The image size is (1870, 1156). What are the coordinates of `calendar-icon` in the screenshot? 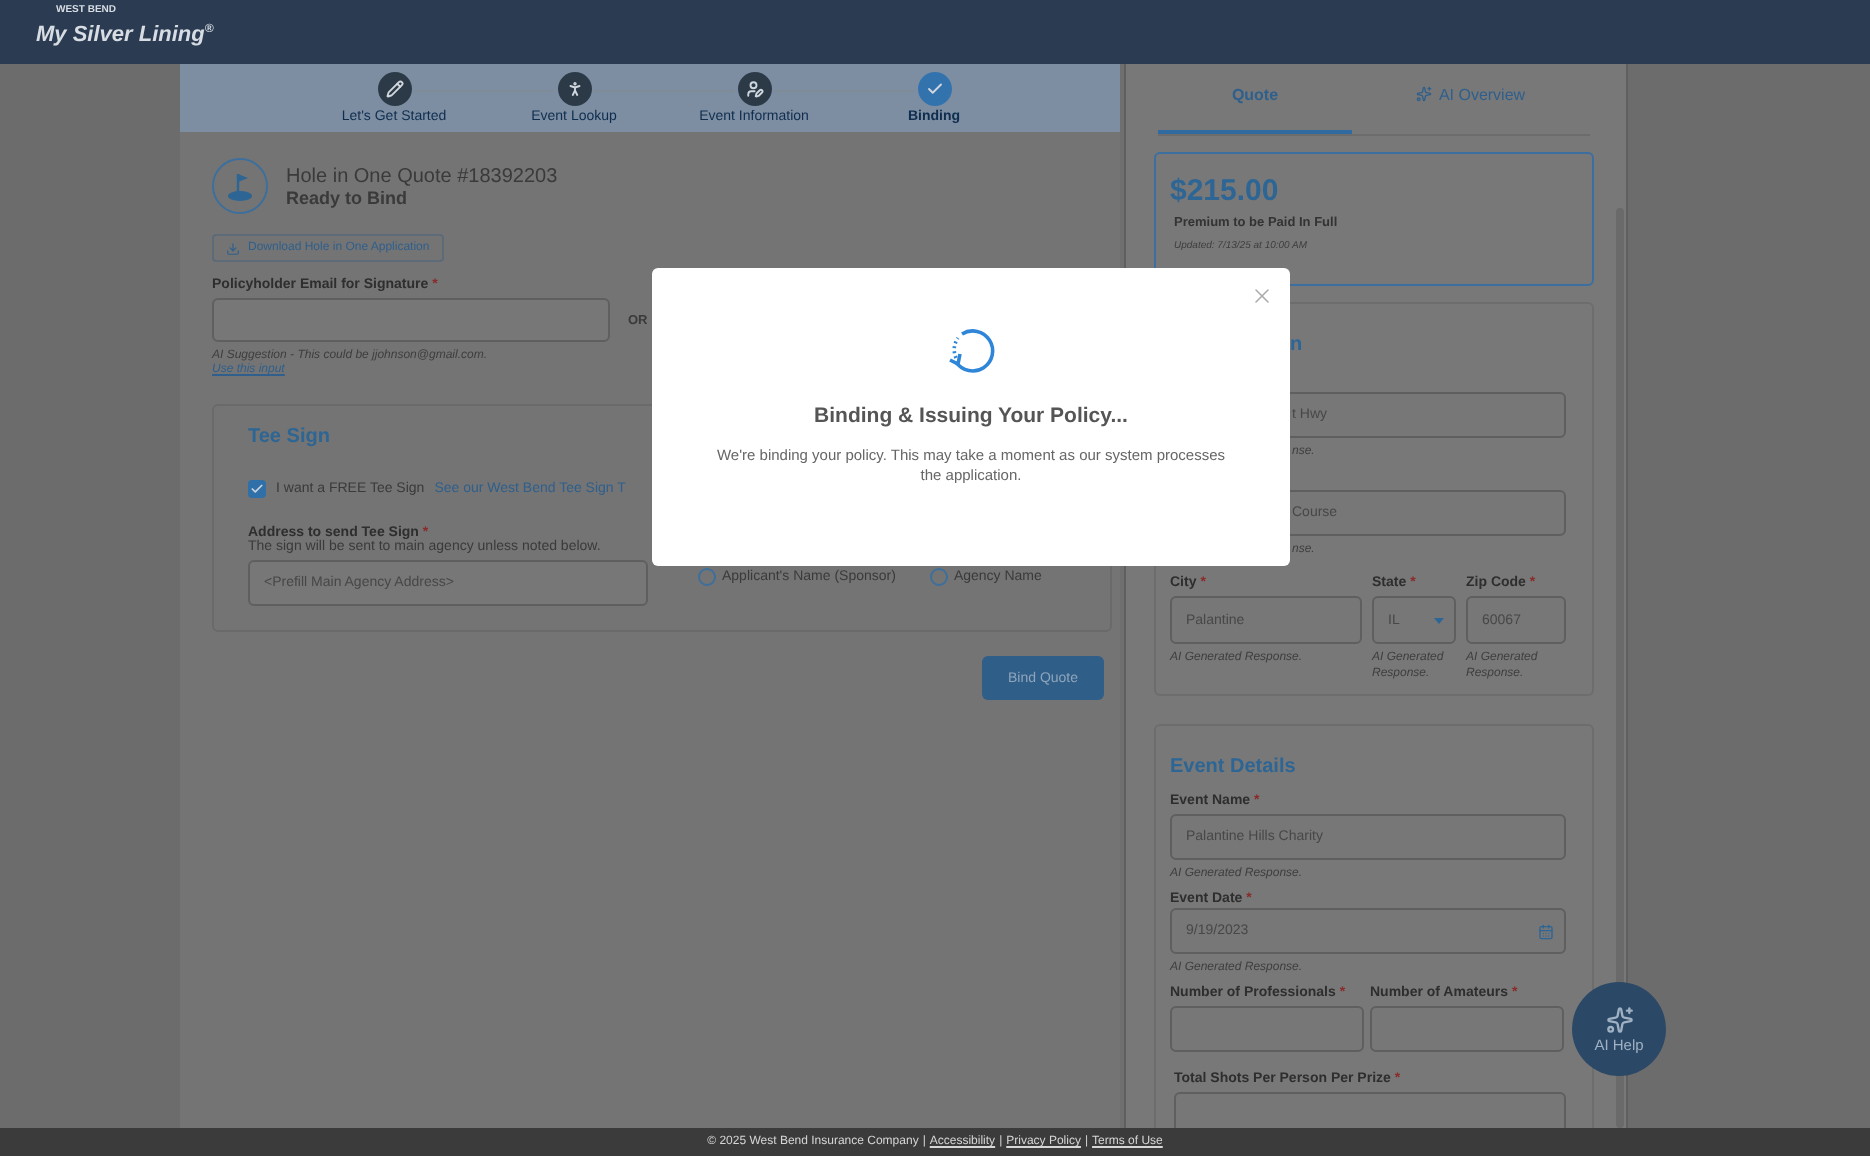 It's located at (1546, 931).